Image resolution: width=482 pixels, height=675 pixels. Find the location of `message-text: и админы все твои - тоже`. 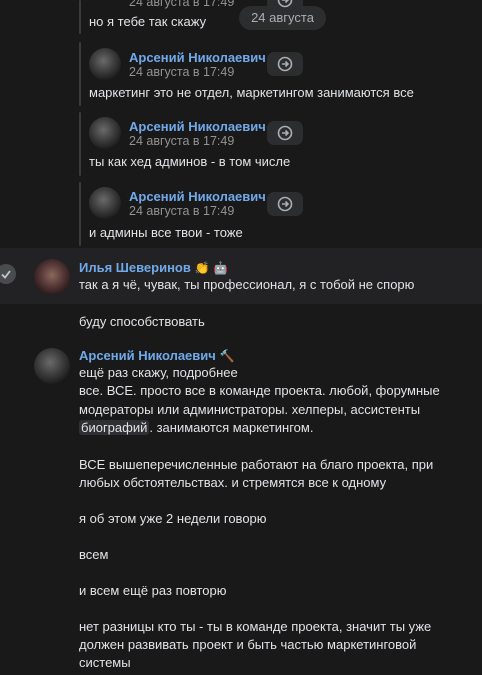

message-text: и админы все твои - тоже is located at coordinates (166, 232).